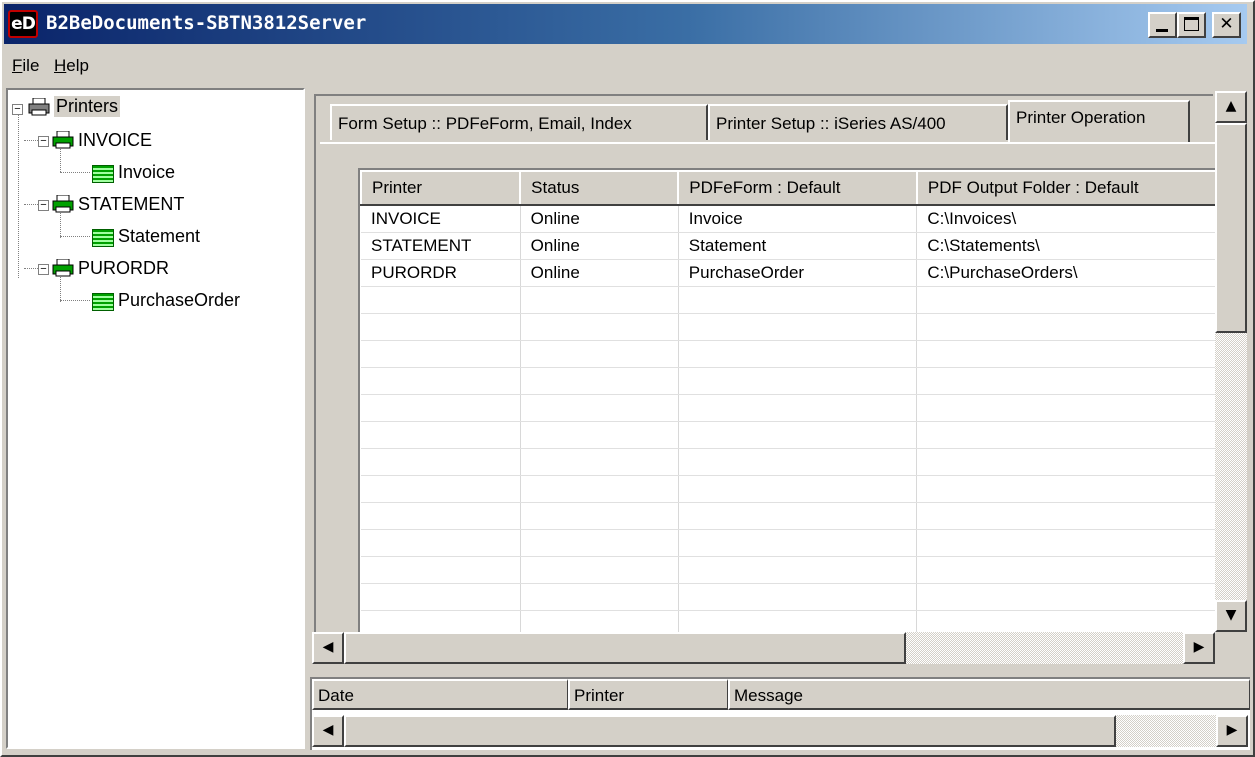 The width and height of the screenshot is (1255, 757). Describe the element at coordinates (440, 188) in the screenshot. I see `column-header-printer: Printer` at that location.